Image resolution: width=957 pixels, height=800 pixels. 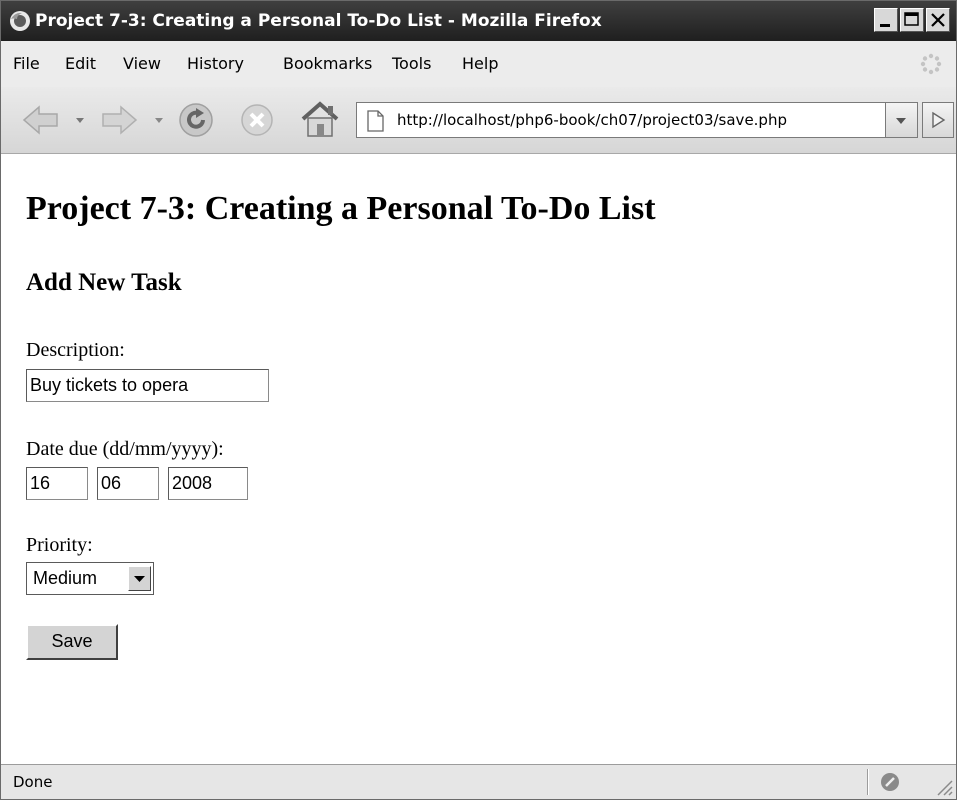 I want to click on priority-dropdown-button, so click(x=139, y=578).